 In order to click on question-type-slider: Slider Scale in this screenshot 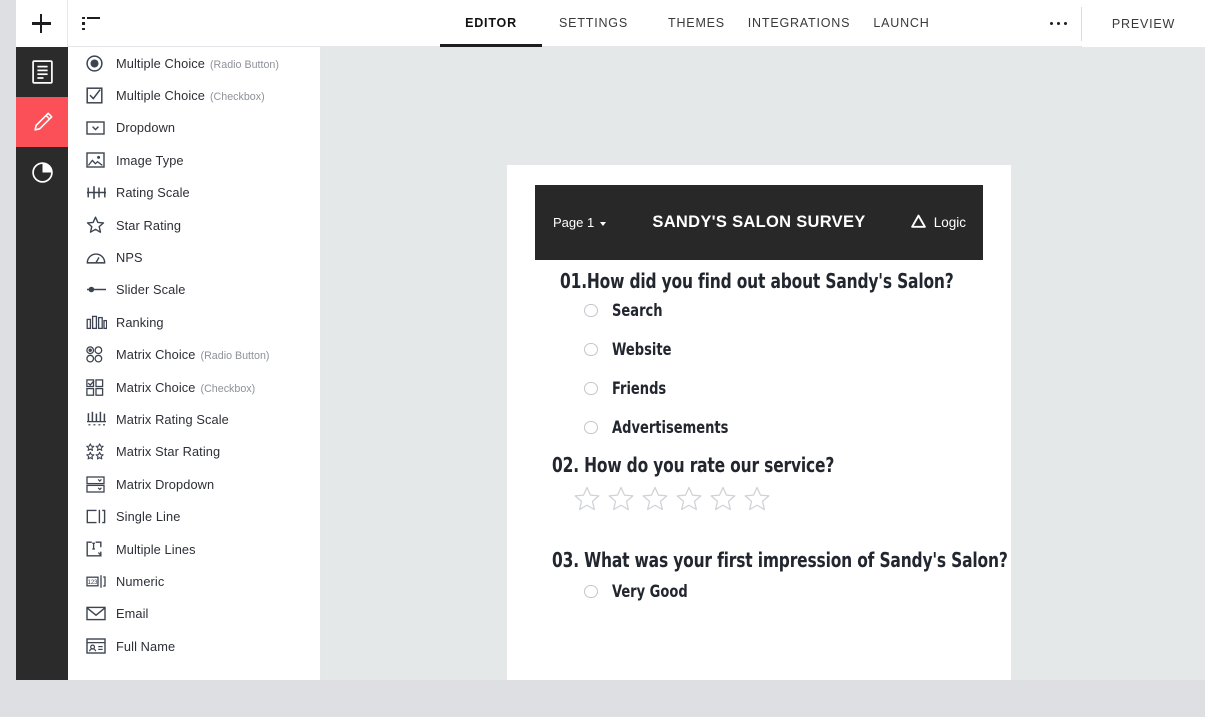, I will do `click(194, 290)`.